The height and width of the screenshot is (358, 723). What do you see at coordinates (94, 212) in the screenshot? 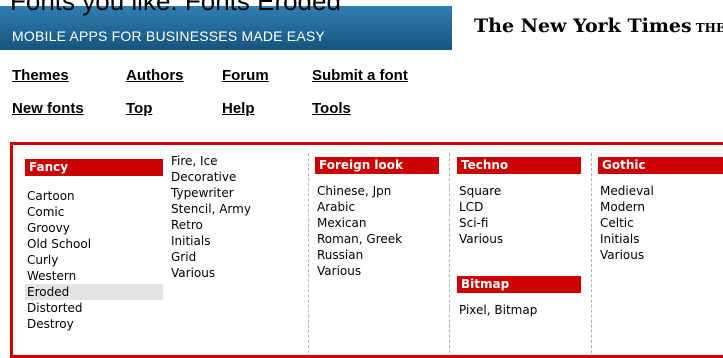
I see `list-item: Comic` at bounding box center [94, 212].